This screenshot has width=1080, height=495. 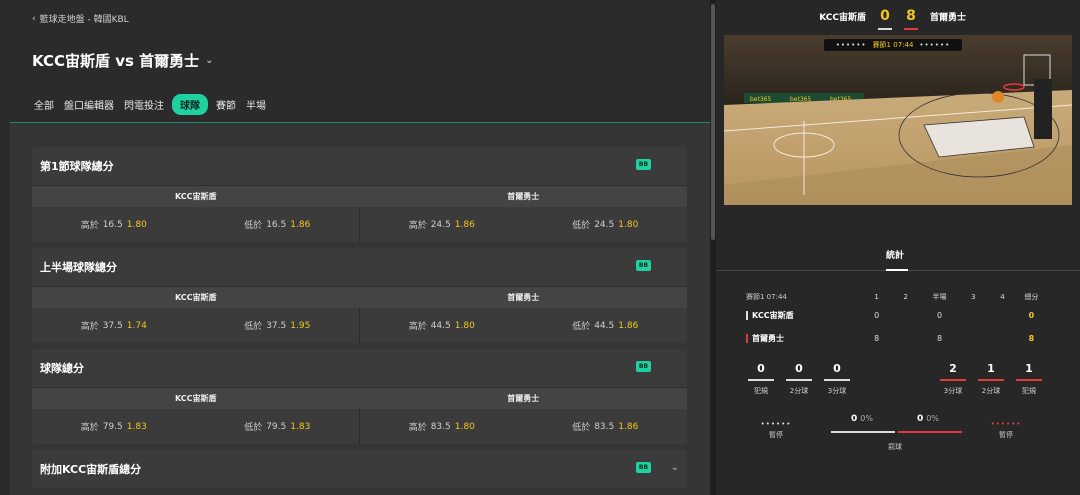 What do you see at coordinates (930, 432) in the screenshot?
I see `away-ft-bar` at bounding box center [930, 432].